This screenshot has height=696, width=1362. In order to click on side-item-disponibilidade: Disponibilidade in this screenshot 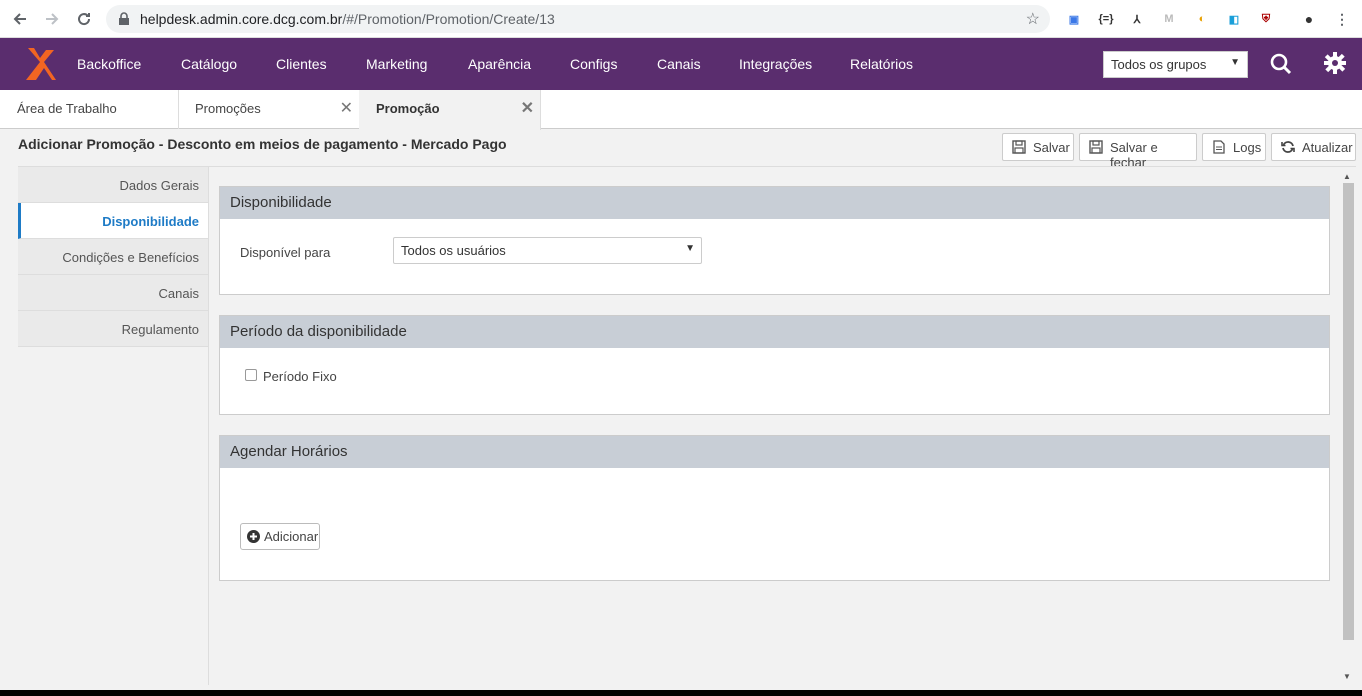, I will do `click(113, 221)`.